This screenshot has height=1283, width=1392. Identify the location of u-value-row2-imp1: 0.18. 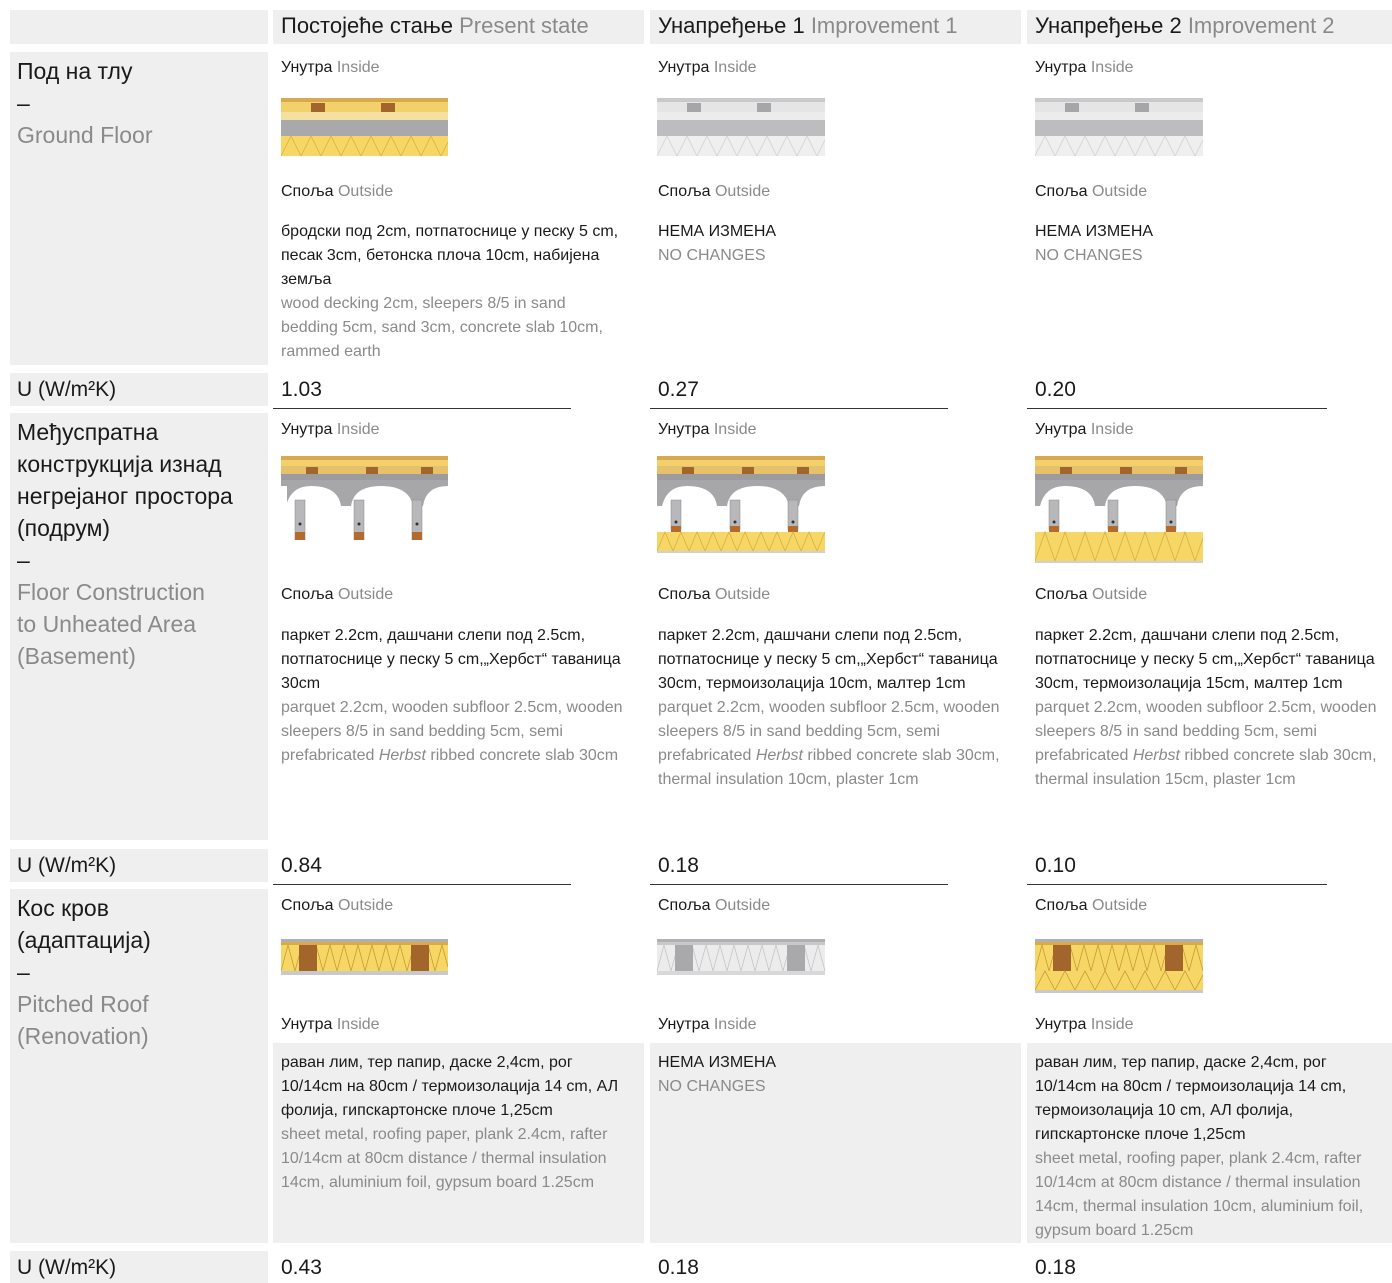
(678, 865).